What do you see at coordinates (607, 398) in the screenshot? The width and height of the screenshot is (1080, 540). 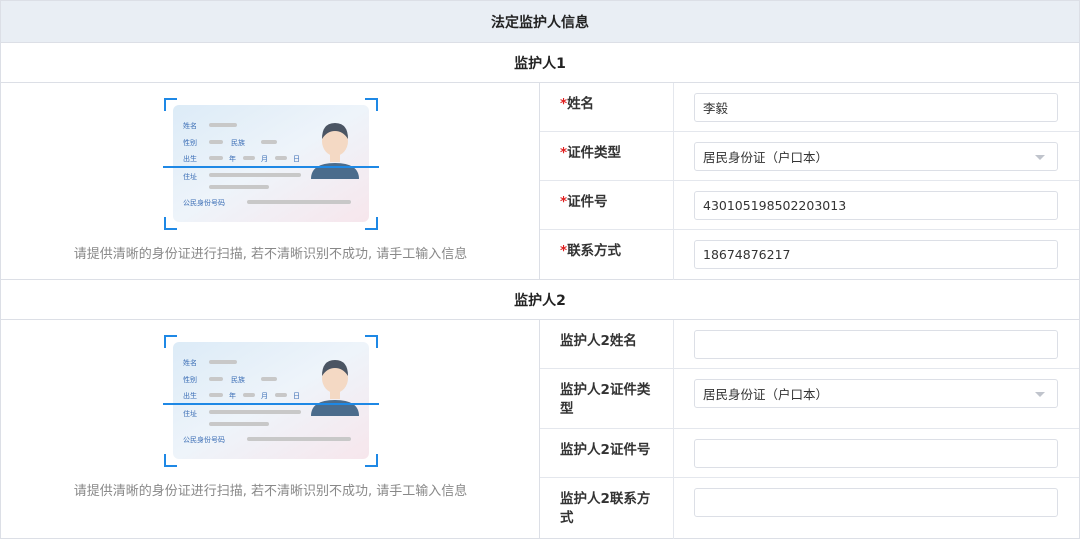 I see `guardian2-id-type-label: 监护人2证件类型` at bounding box center [607, 398].